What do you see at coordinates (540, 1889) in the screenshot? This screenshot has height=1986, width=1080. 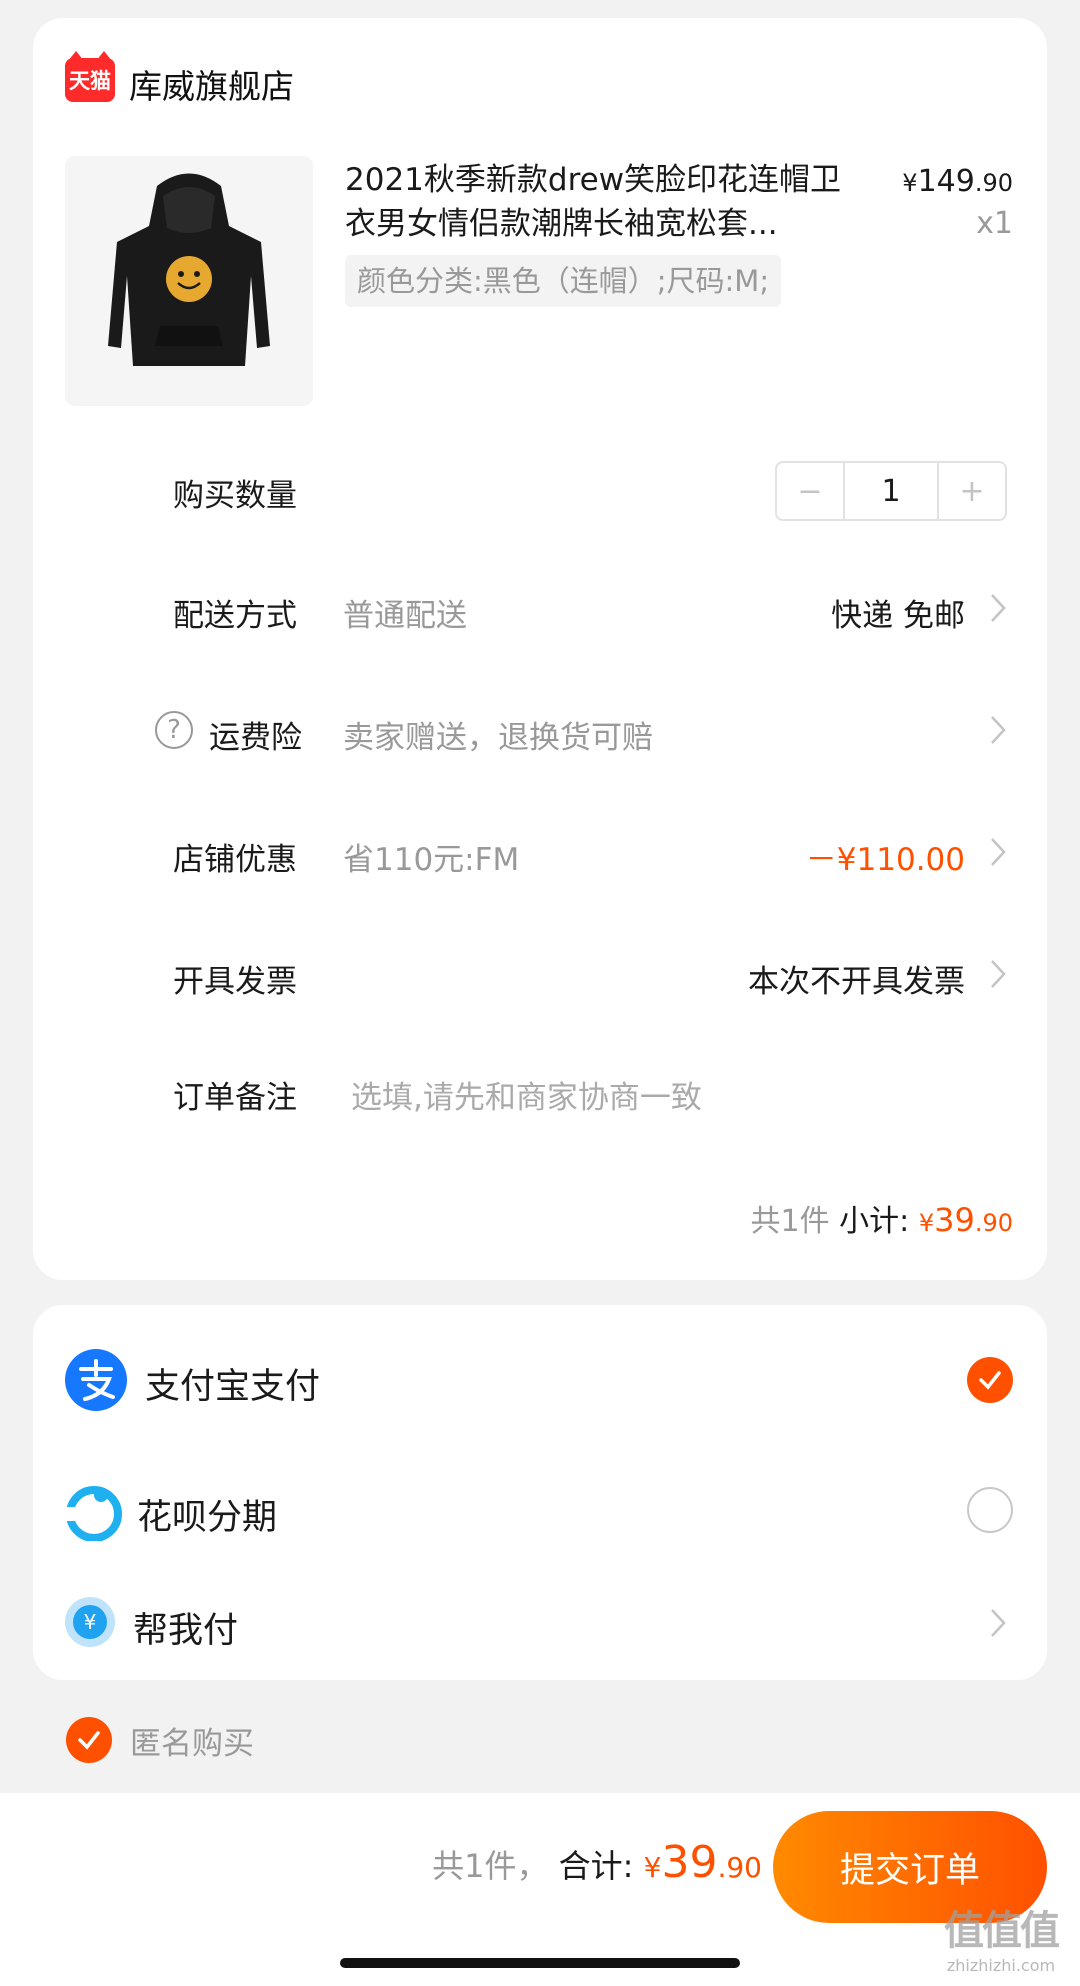 I see `checkout-bar: 共1件， 合计: ¥39.90 提交订单 值值值 zhizhizhi.com` at bounding box center [540, 1889].